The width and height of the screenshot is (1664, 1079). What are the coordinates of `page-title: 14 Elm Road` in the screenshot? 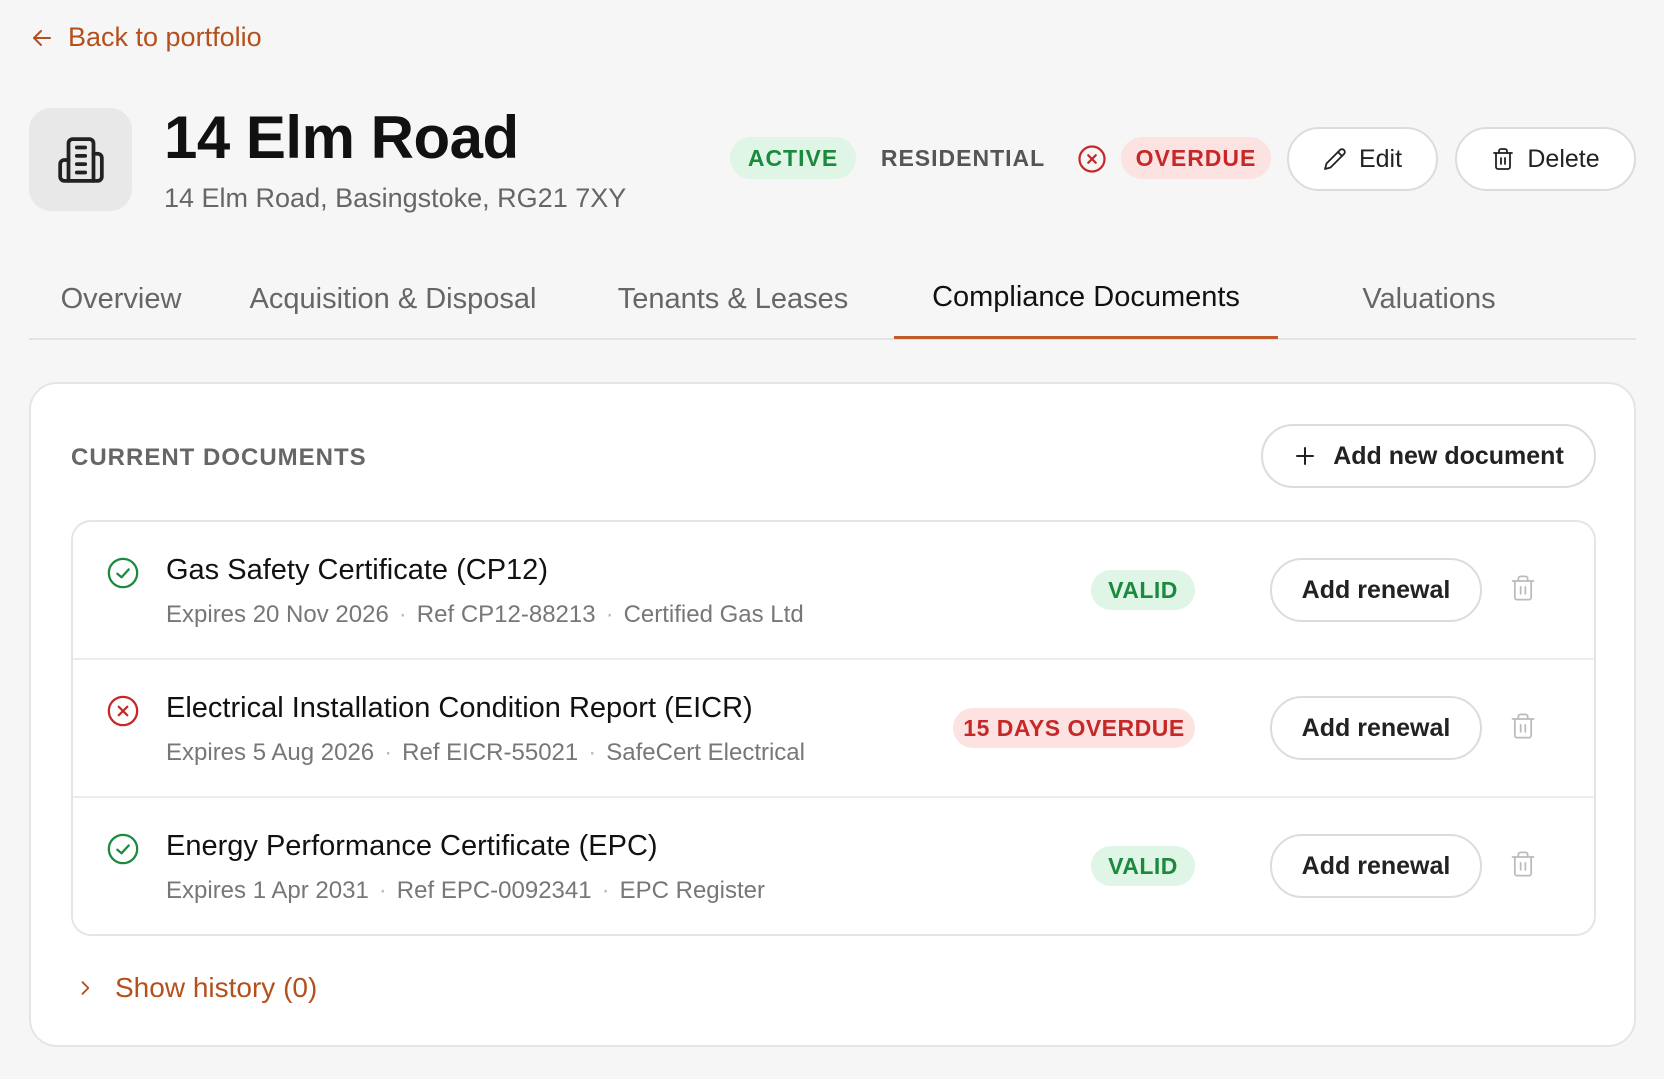 It's located at (341, 137).